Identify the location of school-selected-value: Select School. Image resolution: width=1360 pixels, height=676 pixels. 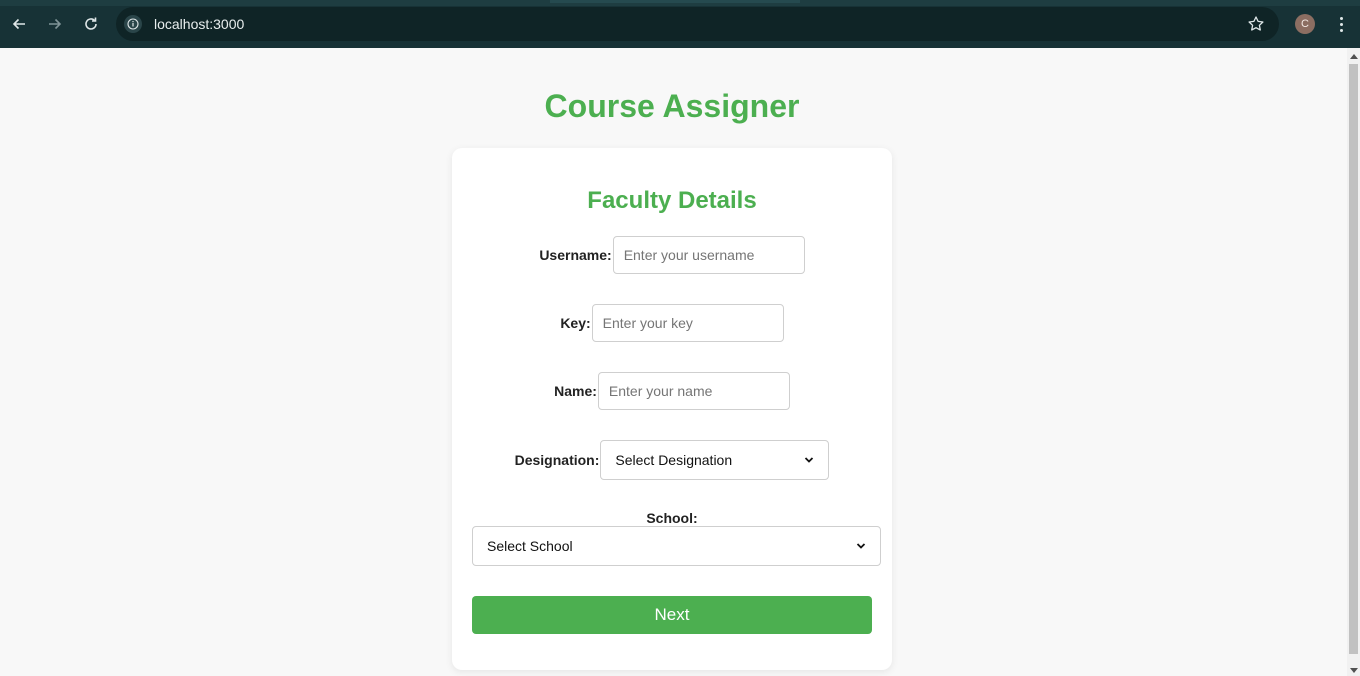
(530, 546).